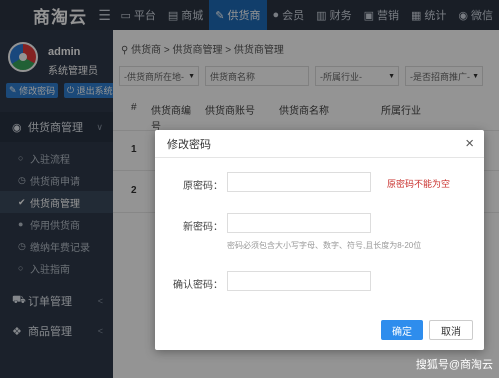  What do you see at coordinates (469, 143) in the screenshot?
I see `close-icon: ×` at bounding box center [469, 143].